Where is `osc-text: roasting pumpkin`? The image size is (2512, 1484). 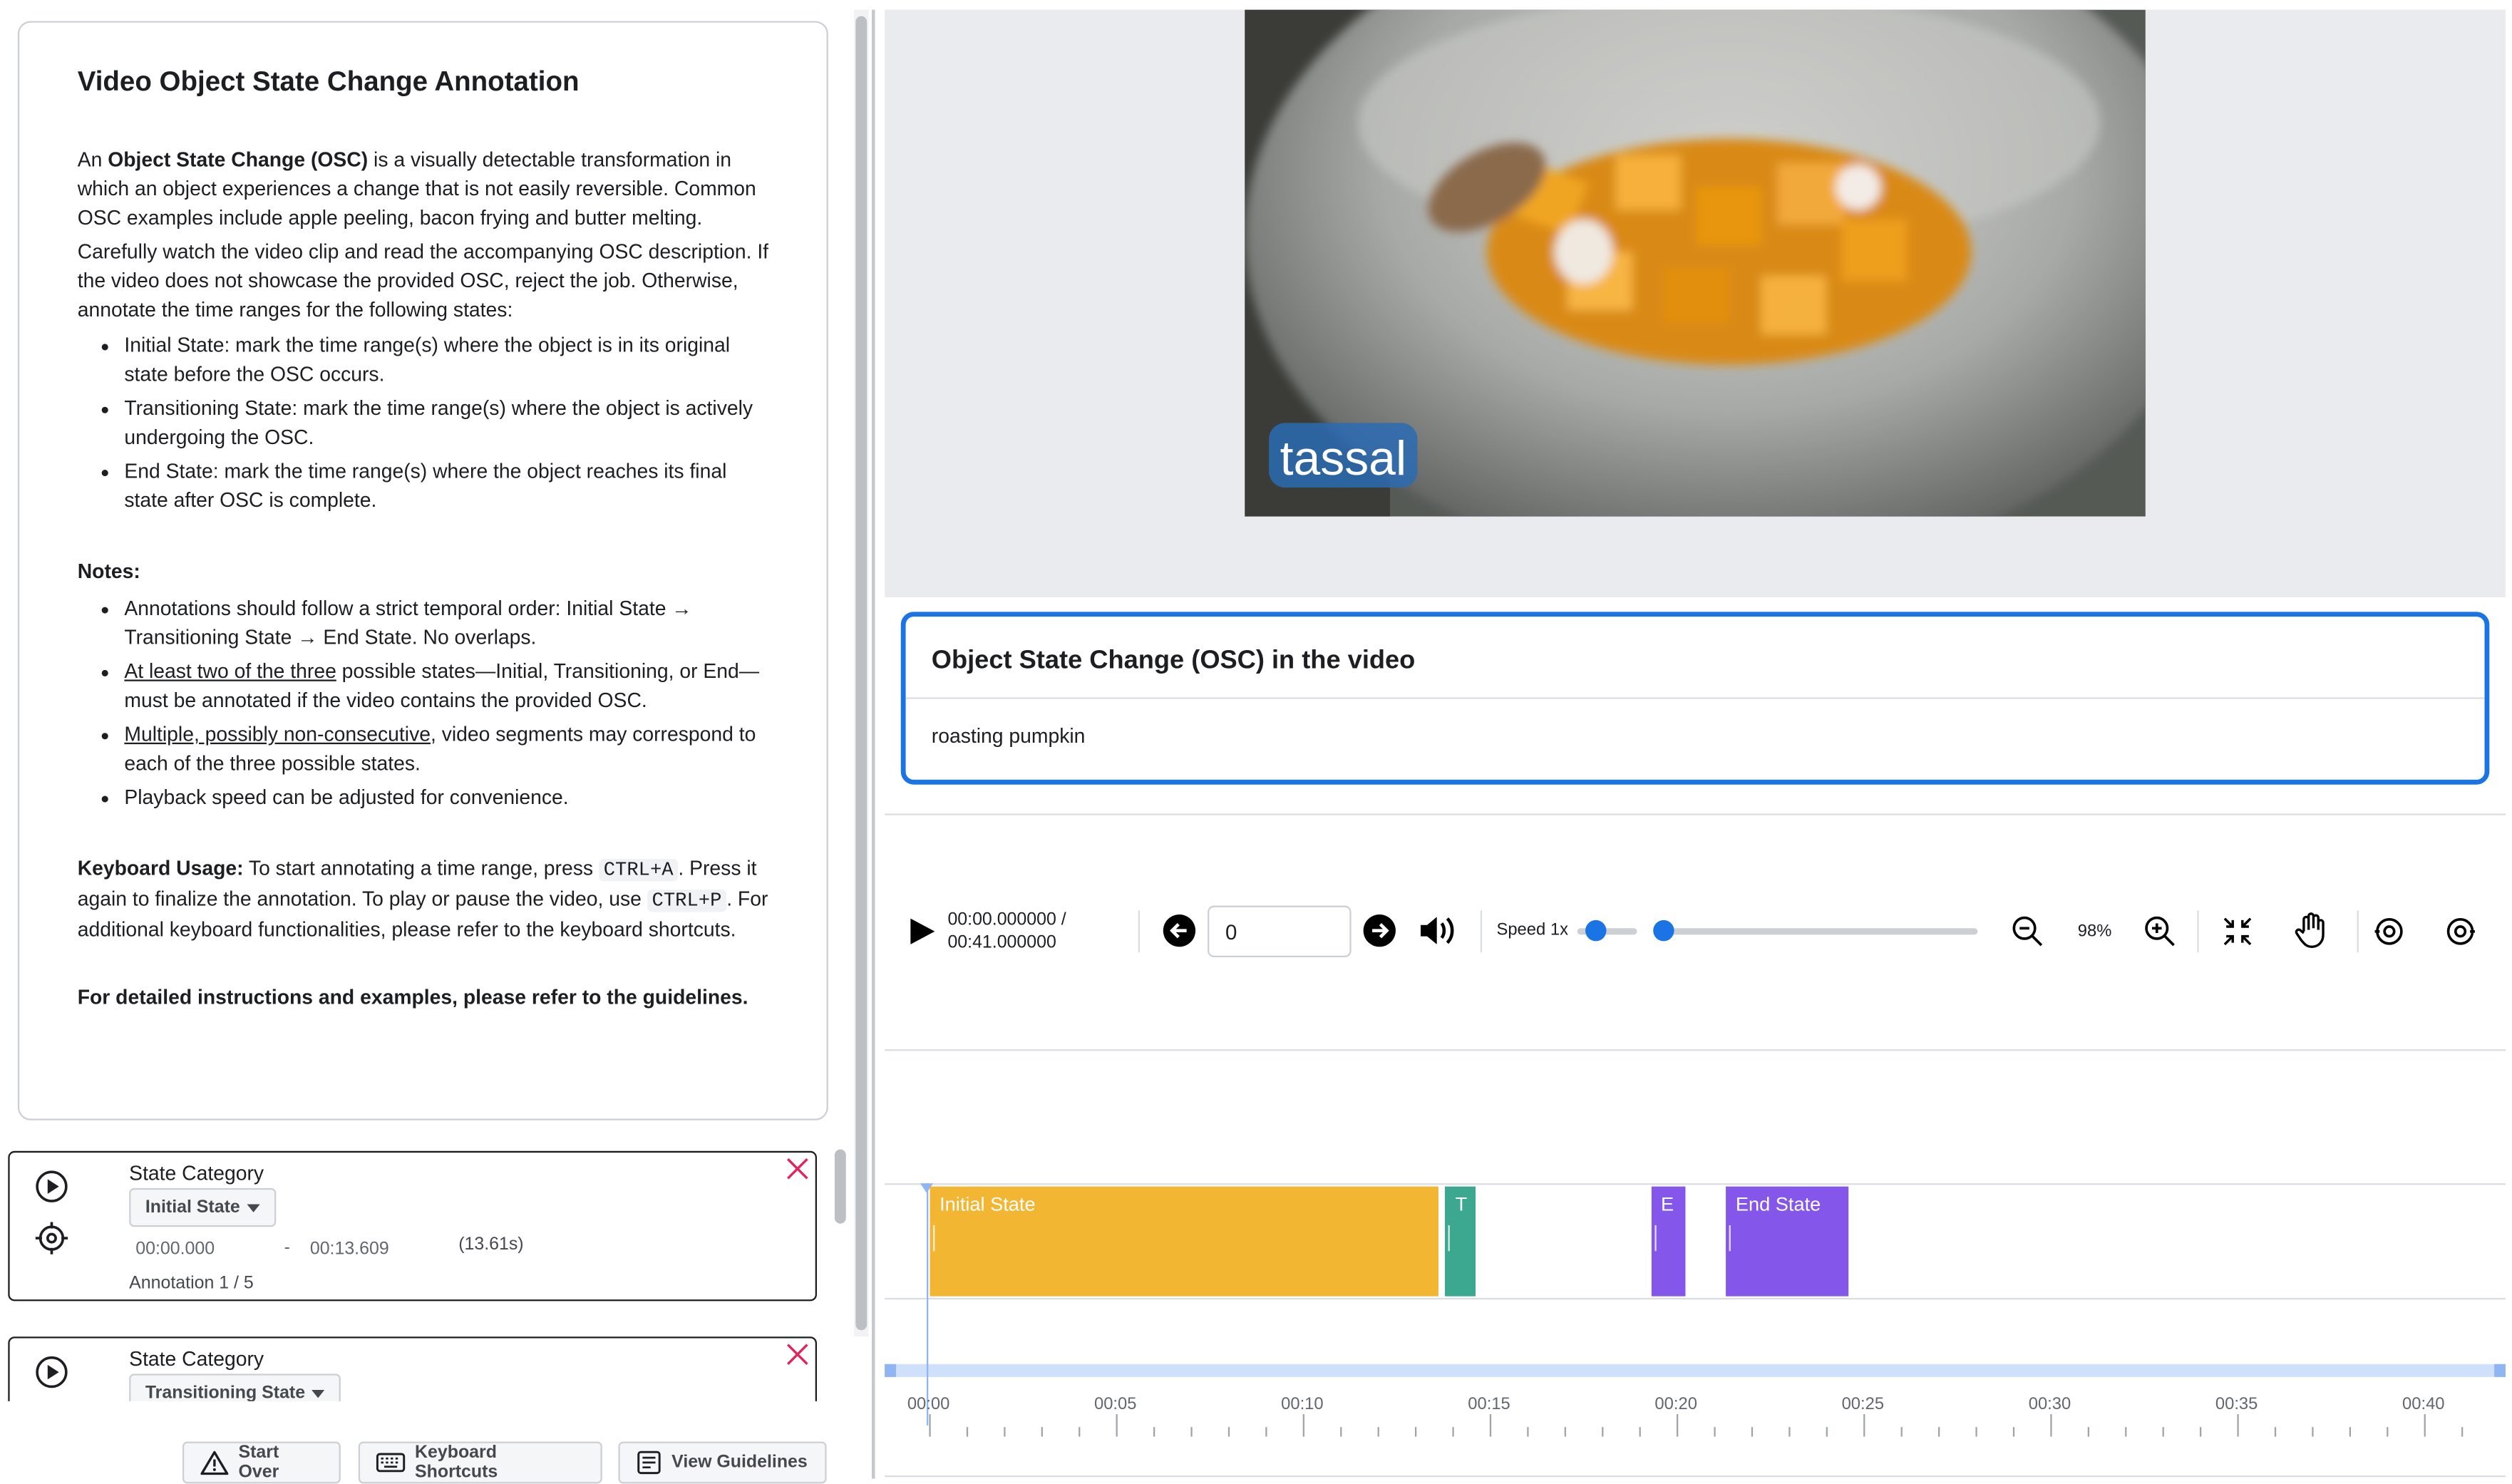
osc-text: roasting pumpkin is located at coordinates (1008, 736).